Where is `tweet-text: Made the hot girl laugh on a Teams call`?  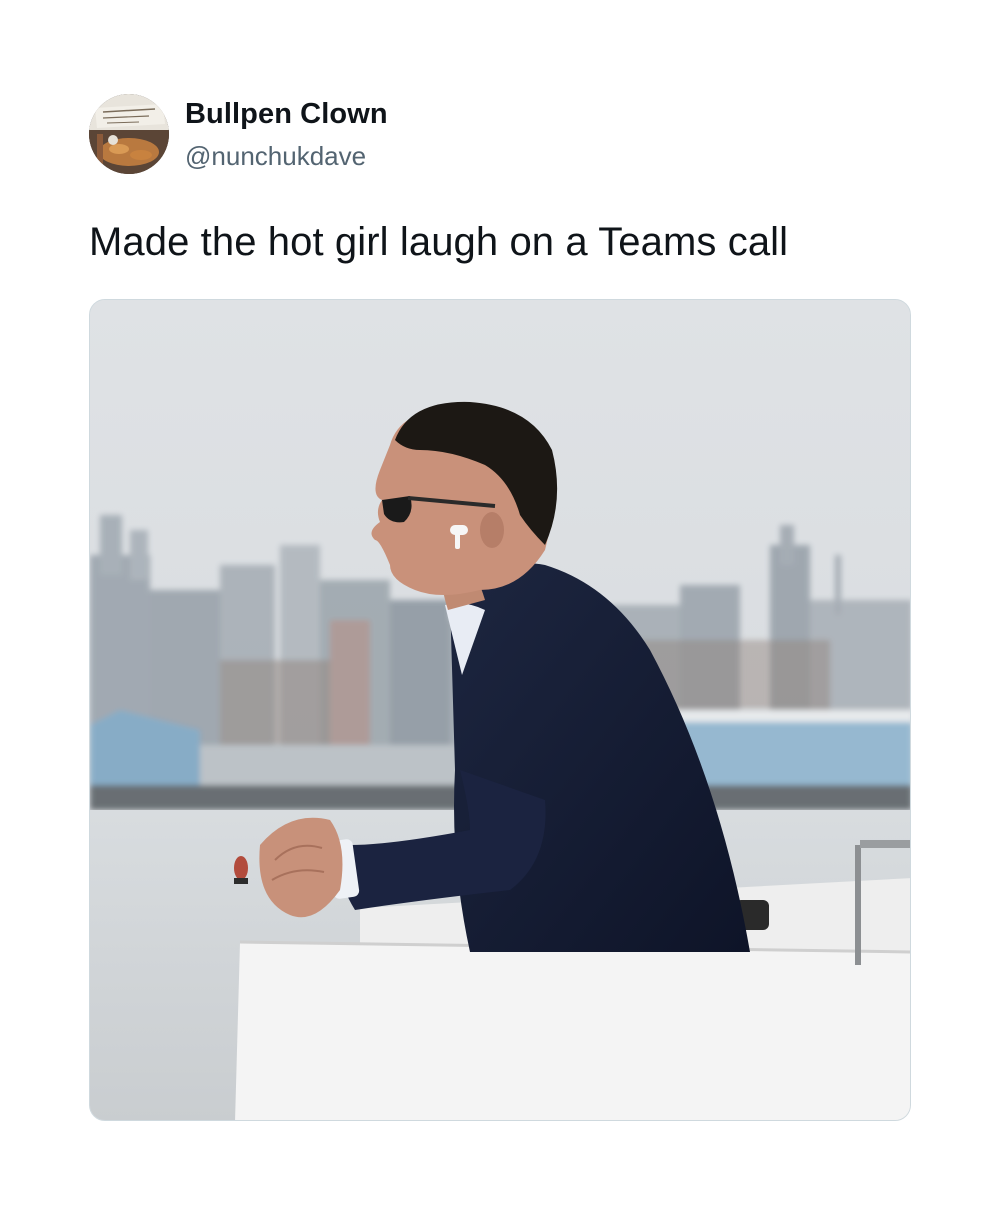
tweet-text: Made the hot girl laugh on a Teams call is located at coordinates (439, 242).